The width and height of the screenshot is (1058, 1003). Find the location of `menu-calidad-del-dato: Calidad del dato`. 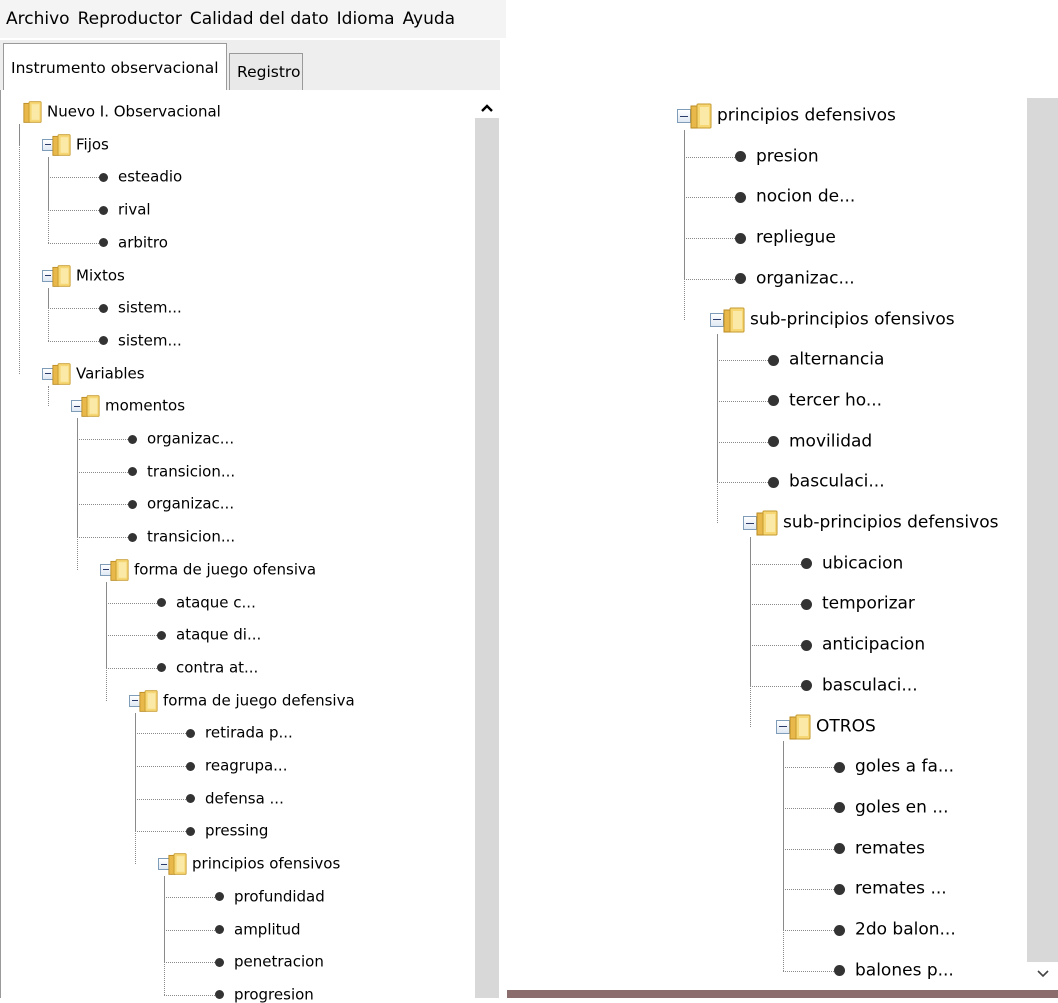

menu-calidad-del-dato: Calidad del dato is located at coordinates (259, 19).